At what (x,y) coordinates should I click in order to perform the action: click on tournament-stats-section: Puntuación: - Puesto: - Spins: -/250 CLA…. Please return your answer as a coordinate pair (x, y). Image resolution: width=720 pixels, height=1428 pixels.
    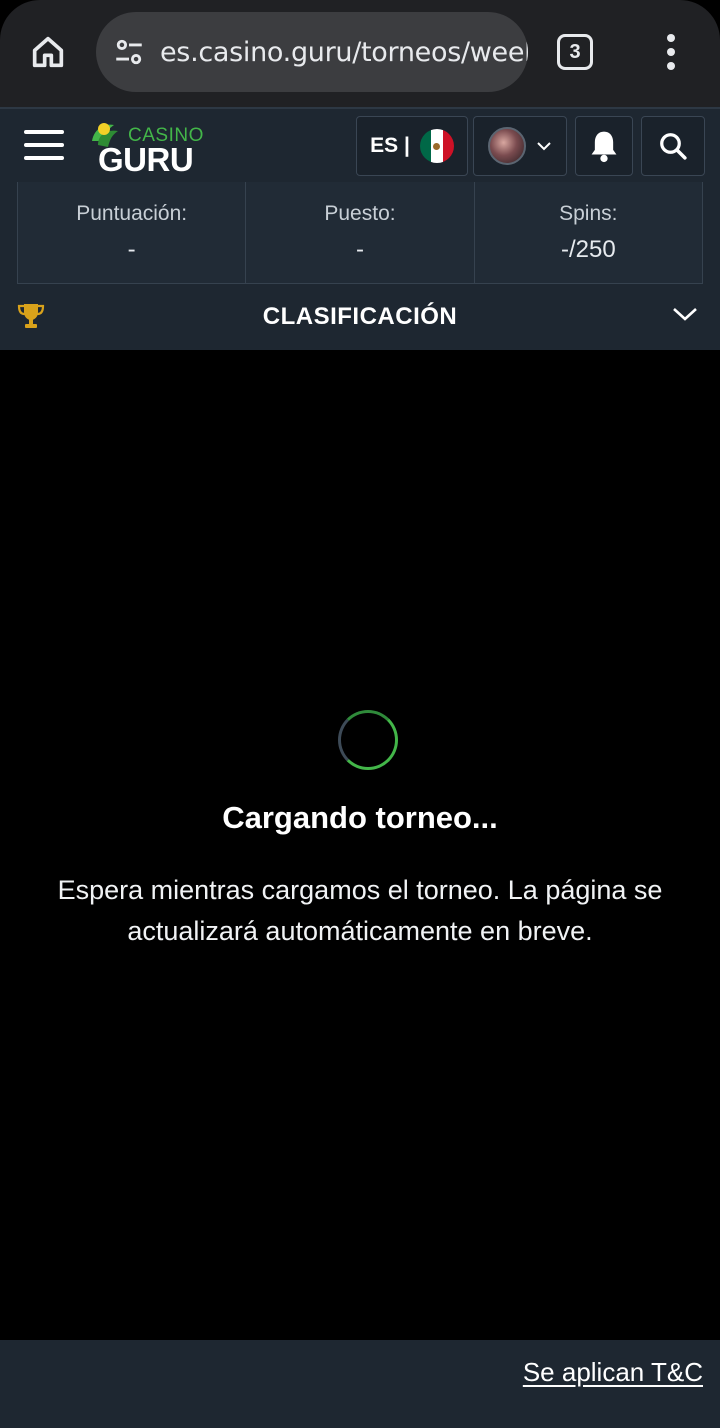
    Looking at the image, I should click on (360, 266).